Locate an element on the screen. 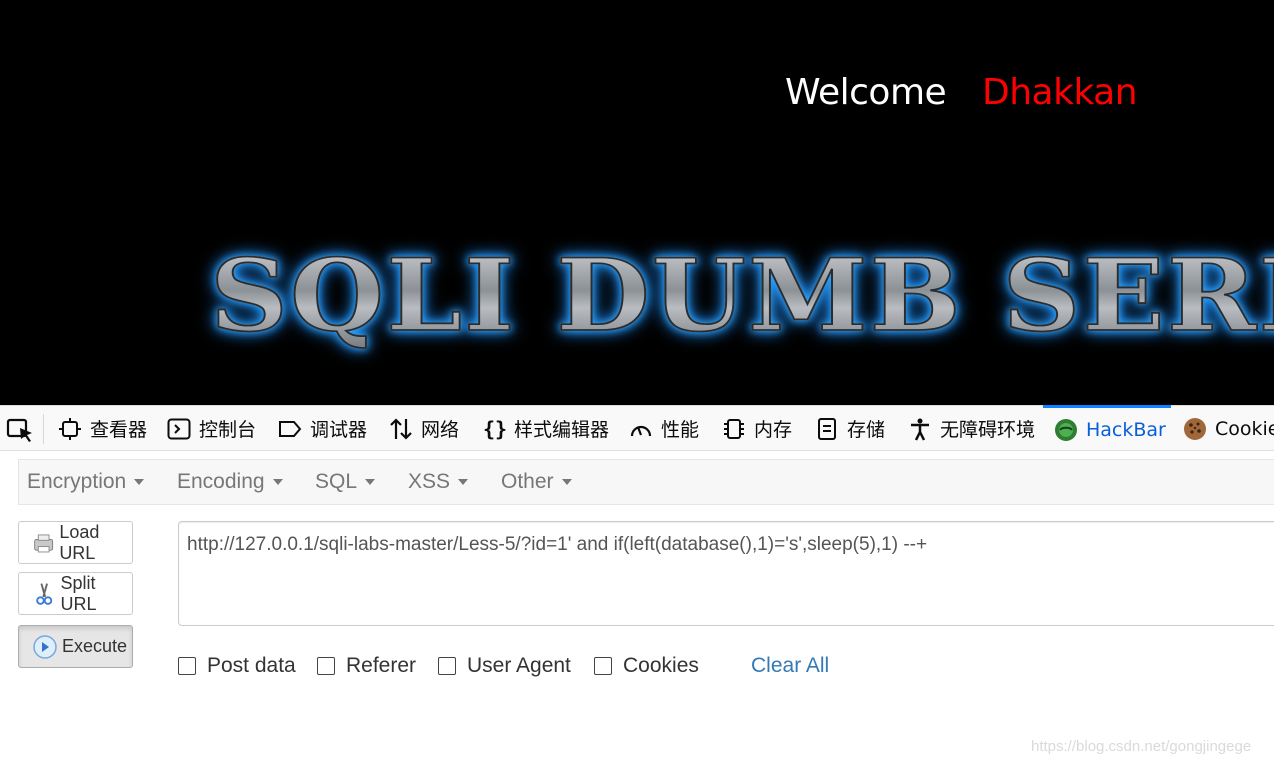 The height and width of the screenshot is (766, 1274). button-label: Execute is located at coordinates (95, 646).